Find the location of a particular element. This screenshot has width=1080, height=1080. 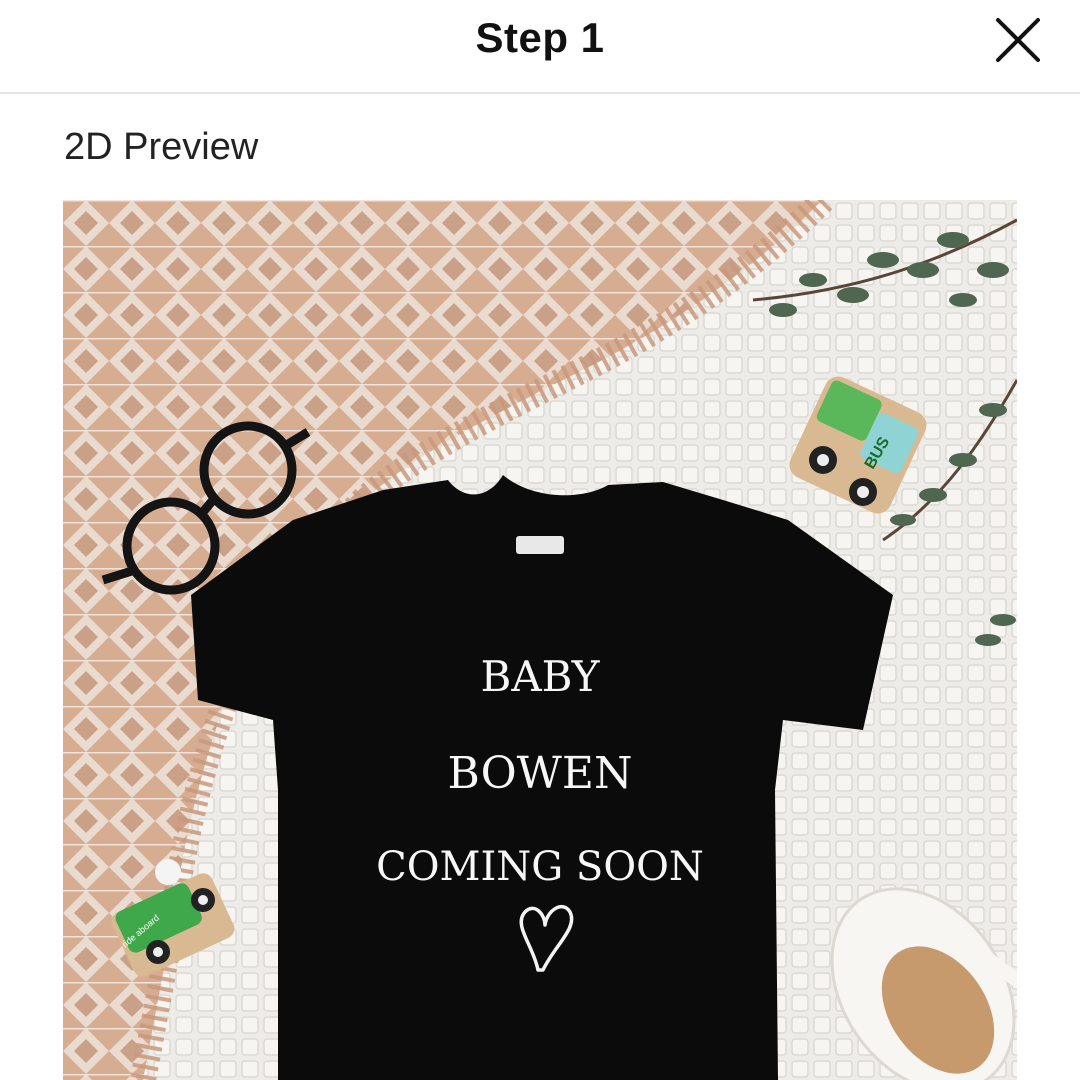

preview-section-label: 2D Preview is located at coordinates (161, 147).